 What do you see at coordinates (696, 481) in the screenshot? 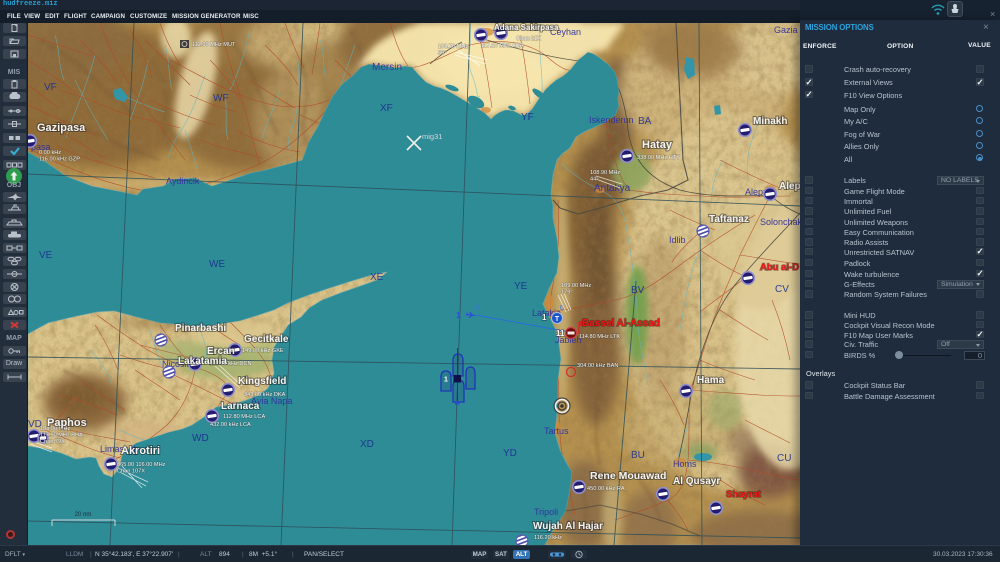
I see `svg-text: Al Qusayr` at bounding box center [696, 481].